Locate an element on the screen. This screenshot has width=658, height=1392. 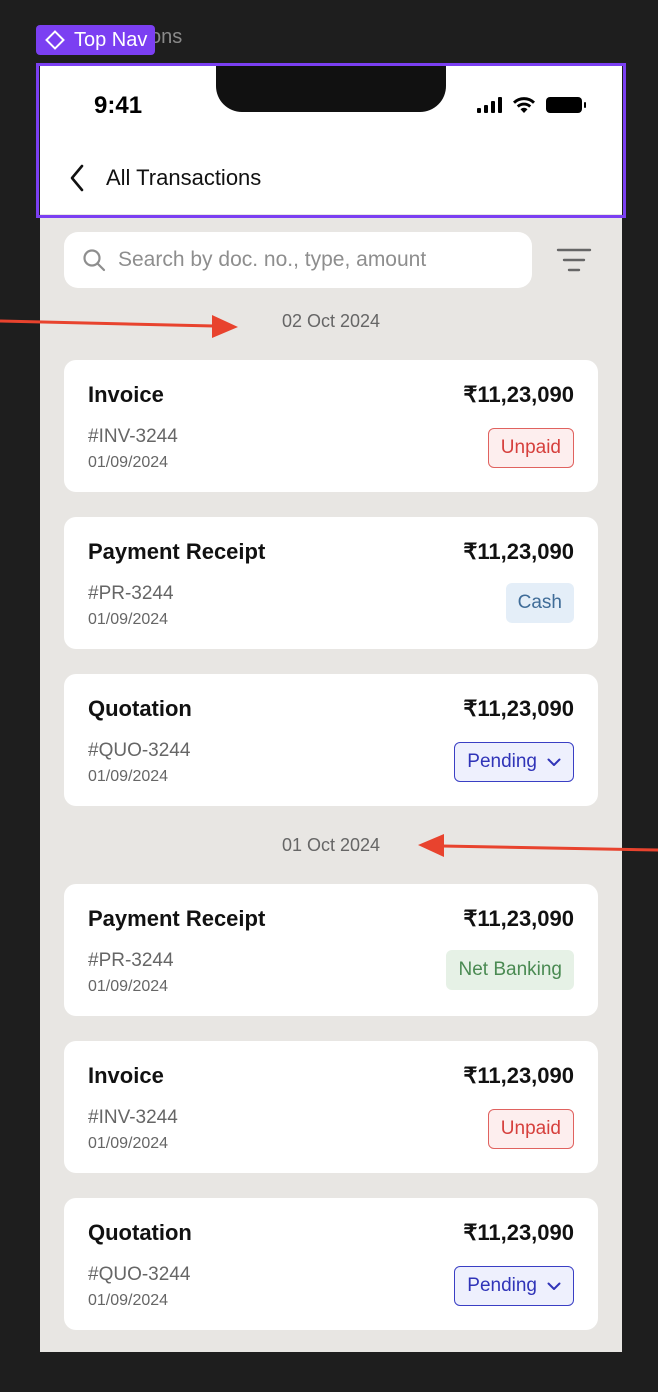
device-notch is located at coordinates (331, 89).